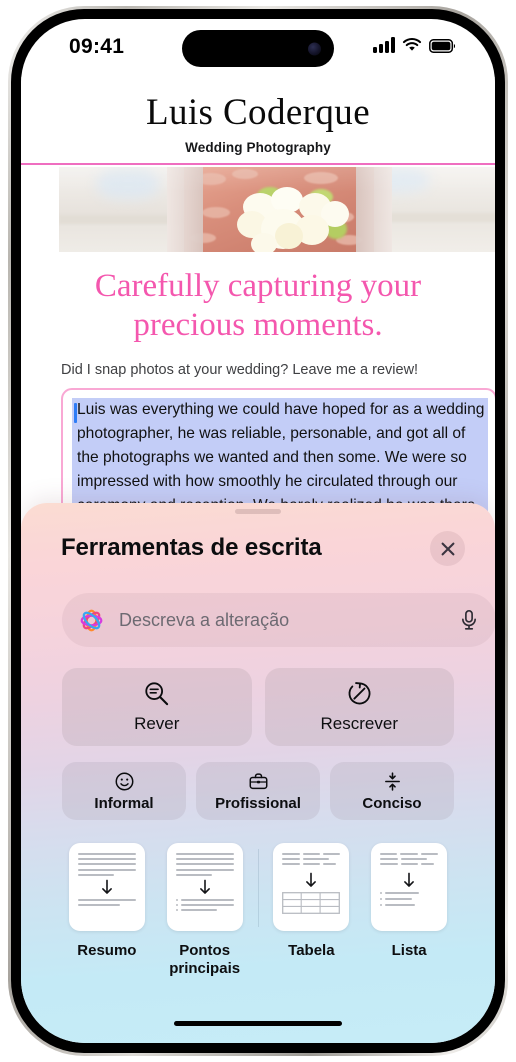  Describe the element at coordinates (205, 959) in the screenshot. I see `pontos-principais-label: Pontos principais` at that location.